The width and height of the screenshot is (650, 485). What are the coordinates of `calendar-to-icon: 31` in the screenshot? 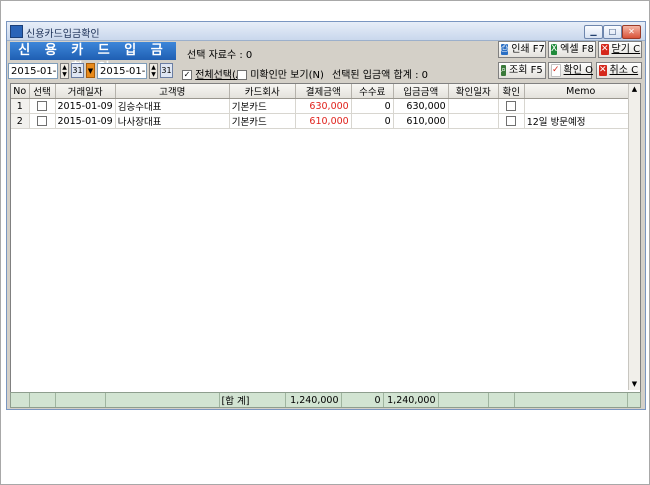 It's located at (166, 70).